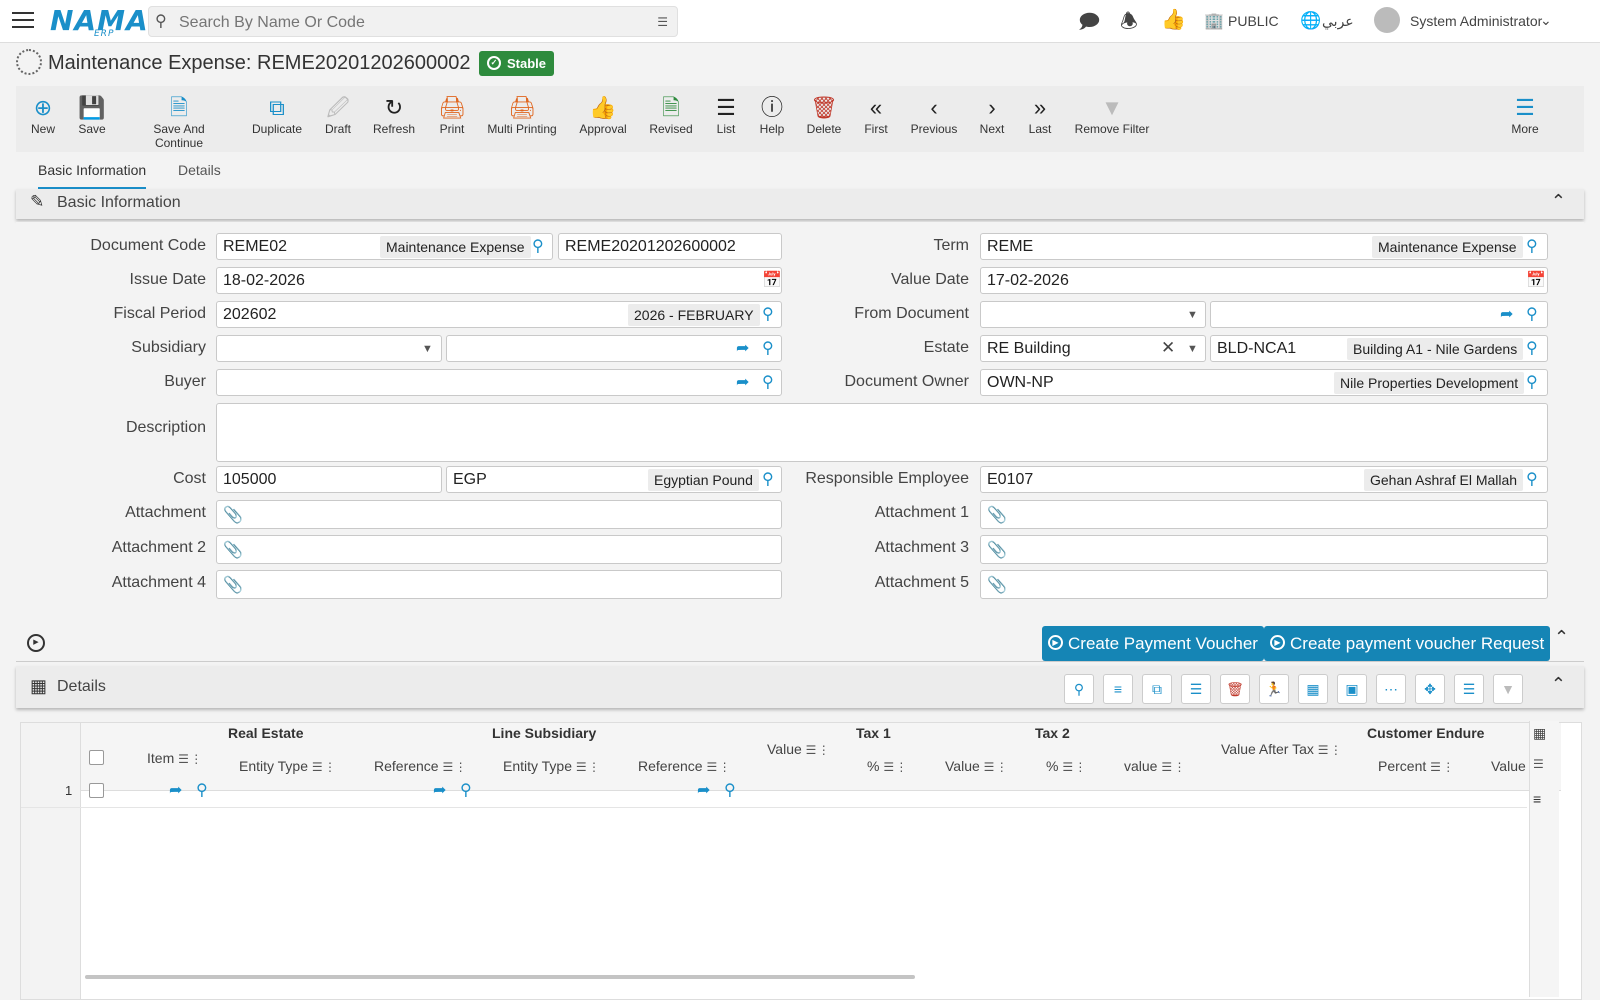 The height and width of the screenshot is (1000, 1600). What do you see at coordinates (1264, 584) in the screenshot?
I see `attachment-5-field: 📎` at bounding box center [1264, 584].